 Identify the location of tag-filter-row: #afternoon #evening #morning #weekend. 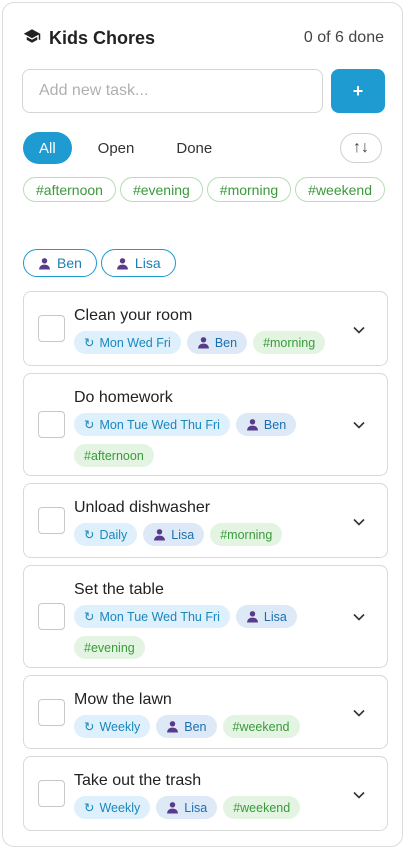
(204, 189).